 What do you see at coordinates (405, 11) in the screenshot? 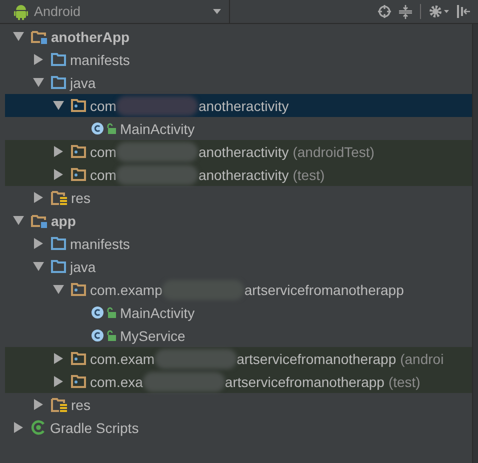
I see `collapse-all-button` at bounding box center [405, 11].